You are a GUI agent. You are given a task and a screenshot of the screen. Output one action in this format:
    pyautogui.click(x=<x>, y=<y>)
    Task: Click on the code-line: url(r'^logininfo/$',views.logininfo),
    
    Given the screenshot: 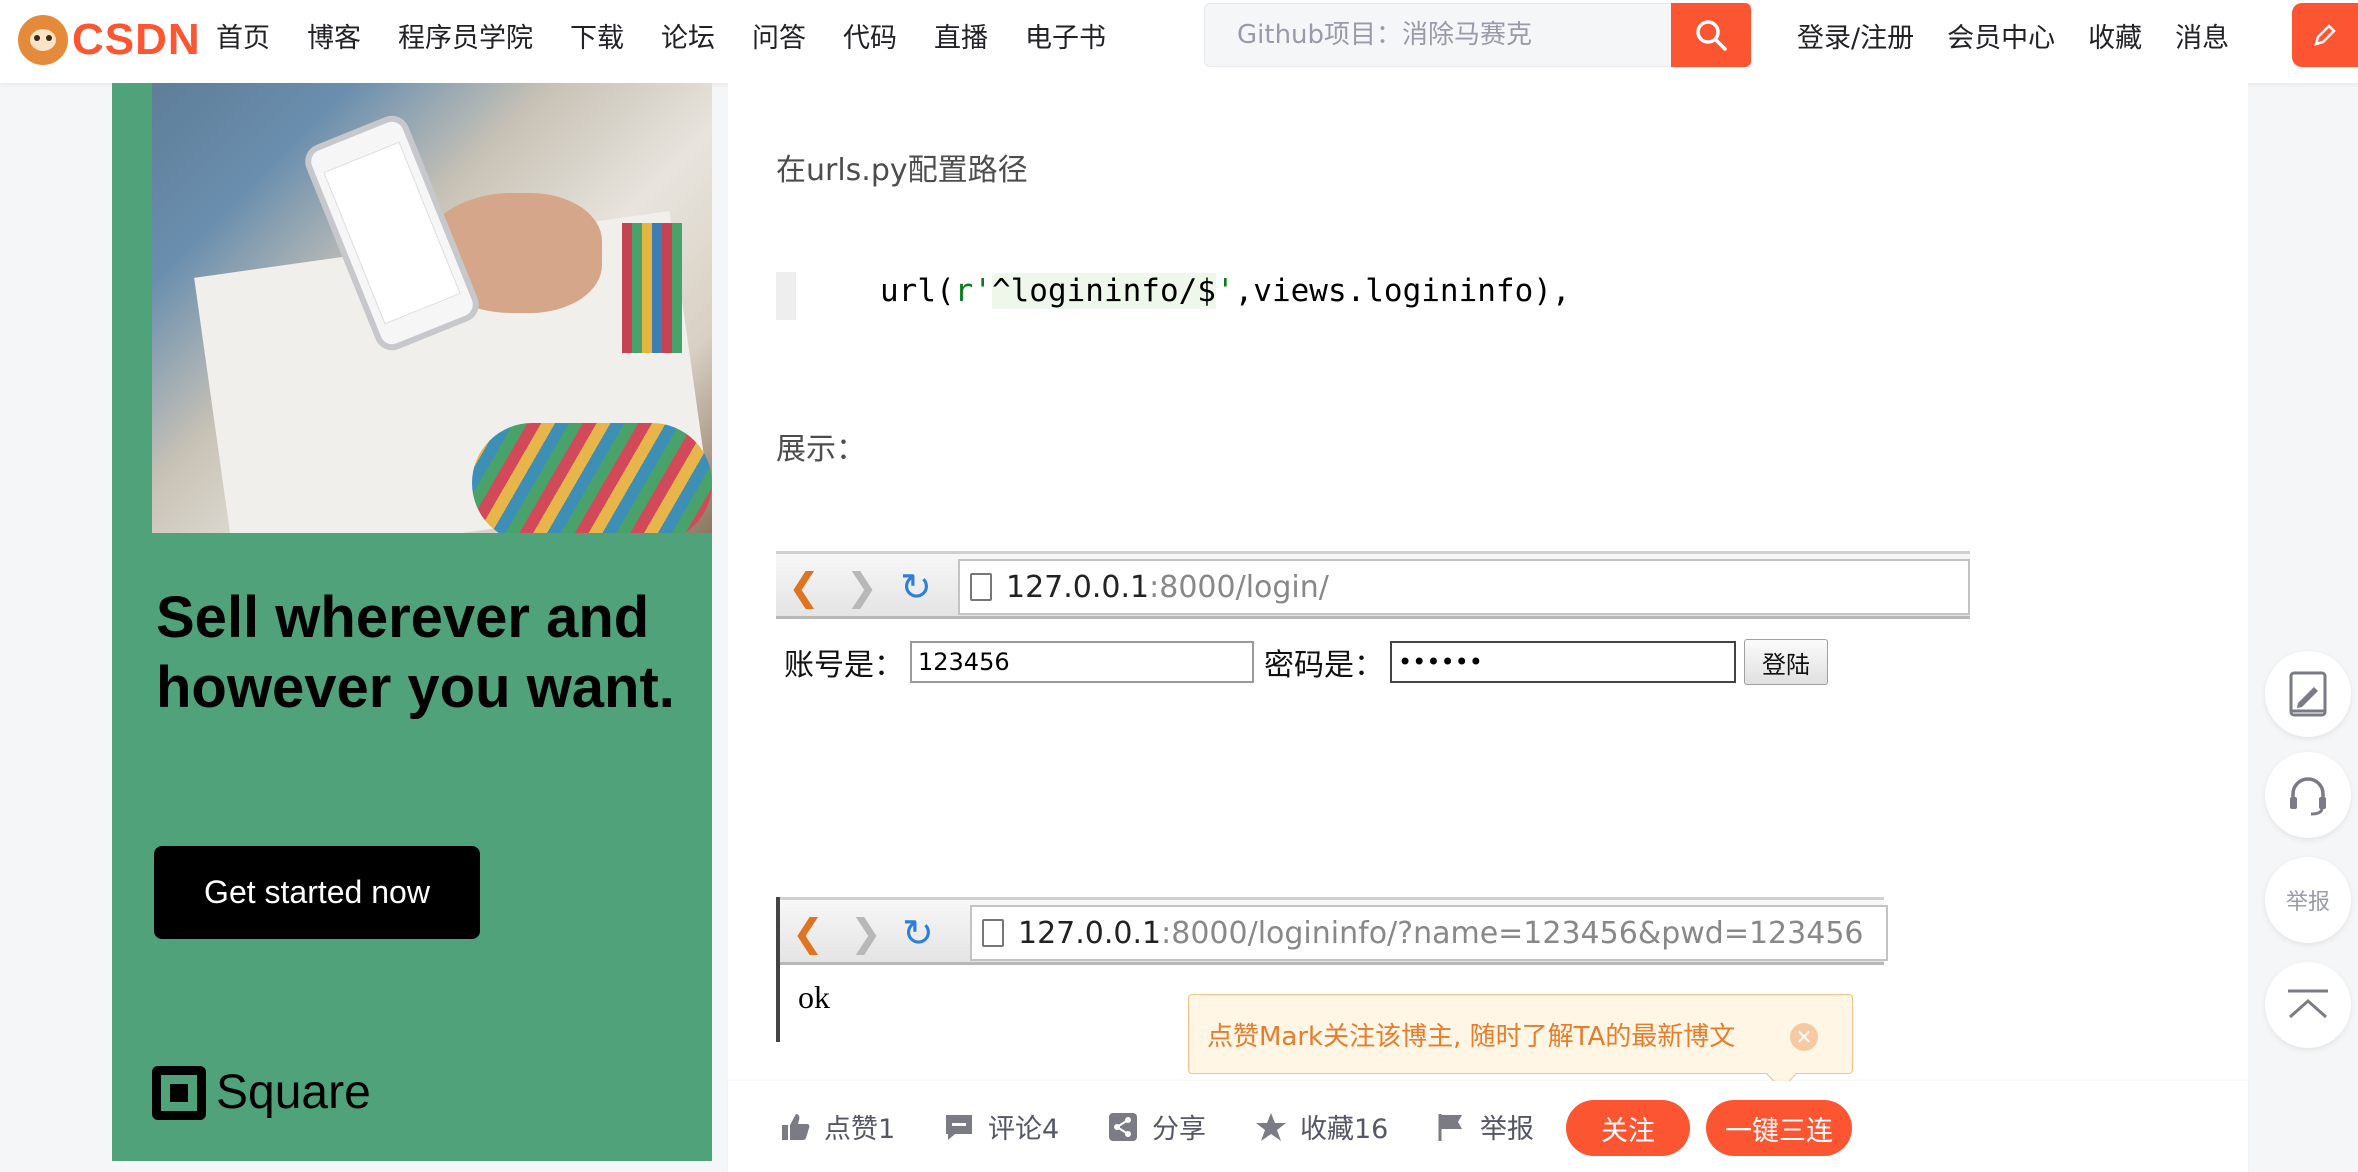 What is the action you would take?
    pyautogui.click(x=1225, y=291)
    